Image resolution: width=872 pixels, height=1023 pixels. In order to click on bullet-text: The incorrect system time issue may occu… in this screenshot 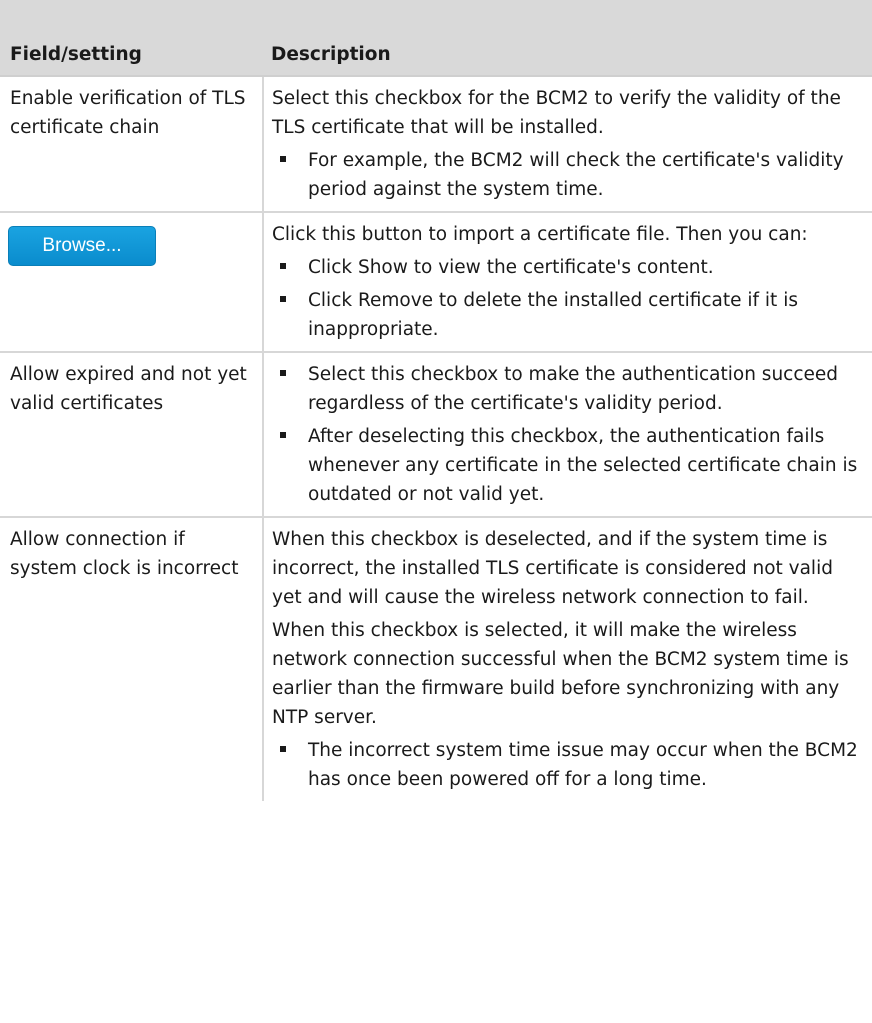, I will do `click(583, 765)`.